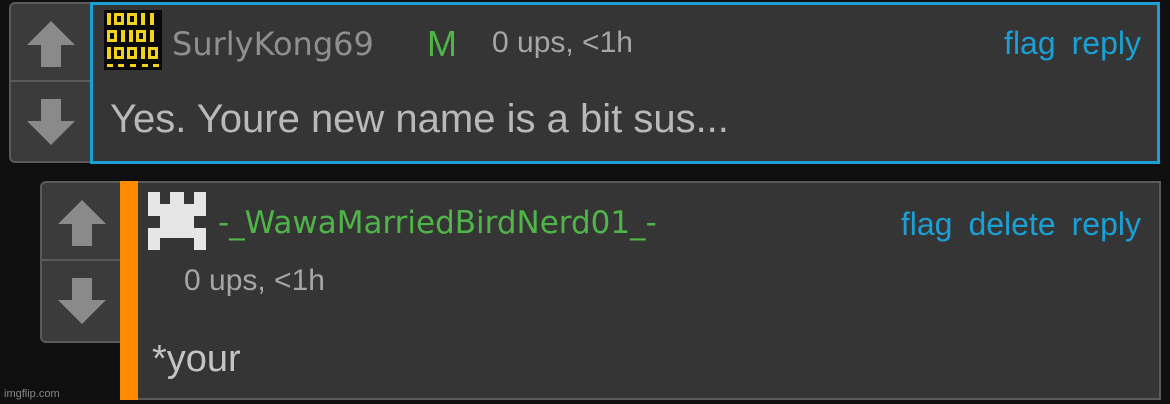 The height and width of the screenshot is (404, 1170). I want to click on username: -_WawaMarriedBirdNerd01_-, so click(437, 223).